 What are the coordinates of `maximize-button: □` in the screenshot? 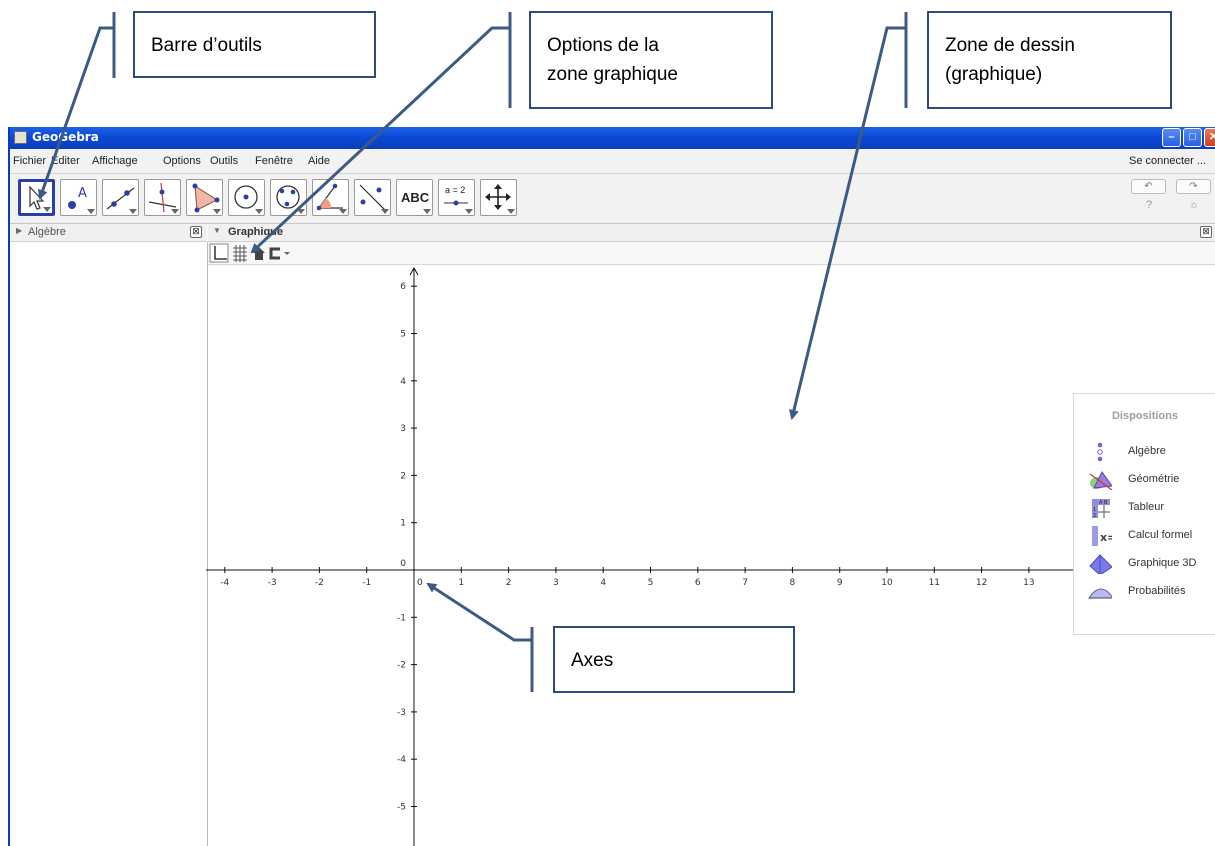 It's located at (1192, 137).